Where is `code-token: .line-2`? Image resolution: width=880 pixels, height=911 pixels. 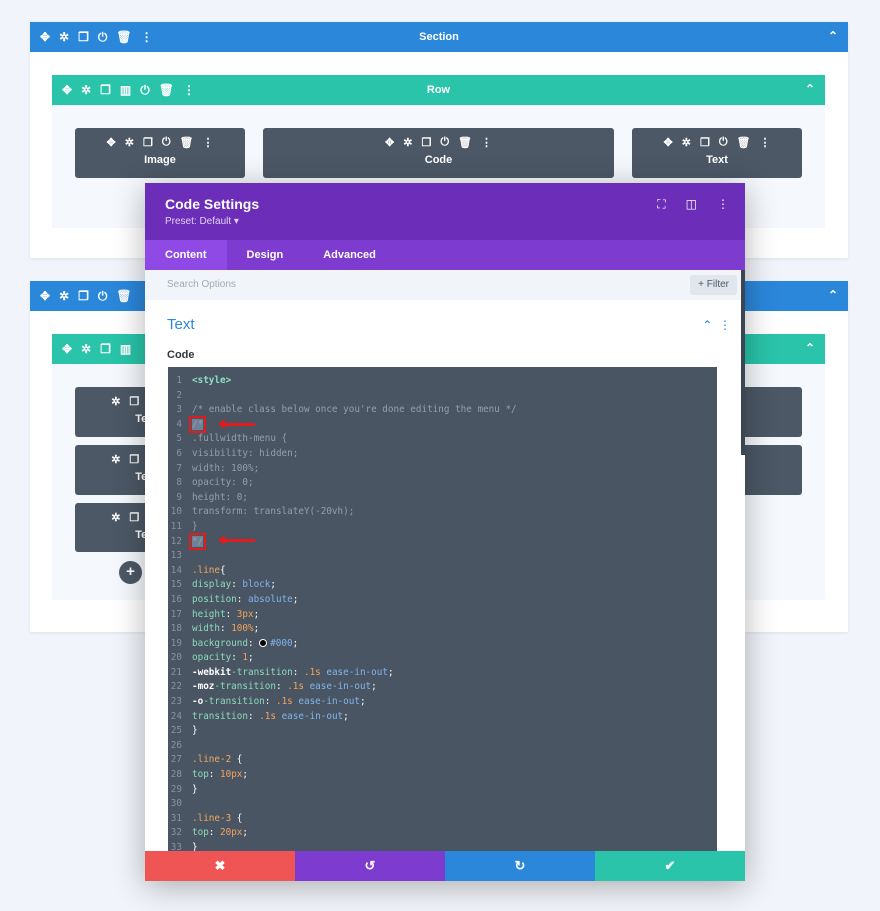
code-token: .line-2 is located at coordinates (212, 760).